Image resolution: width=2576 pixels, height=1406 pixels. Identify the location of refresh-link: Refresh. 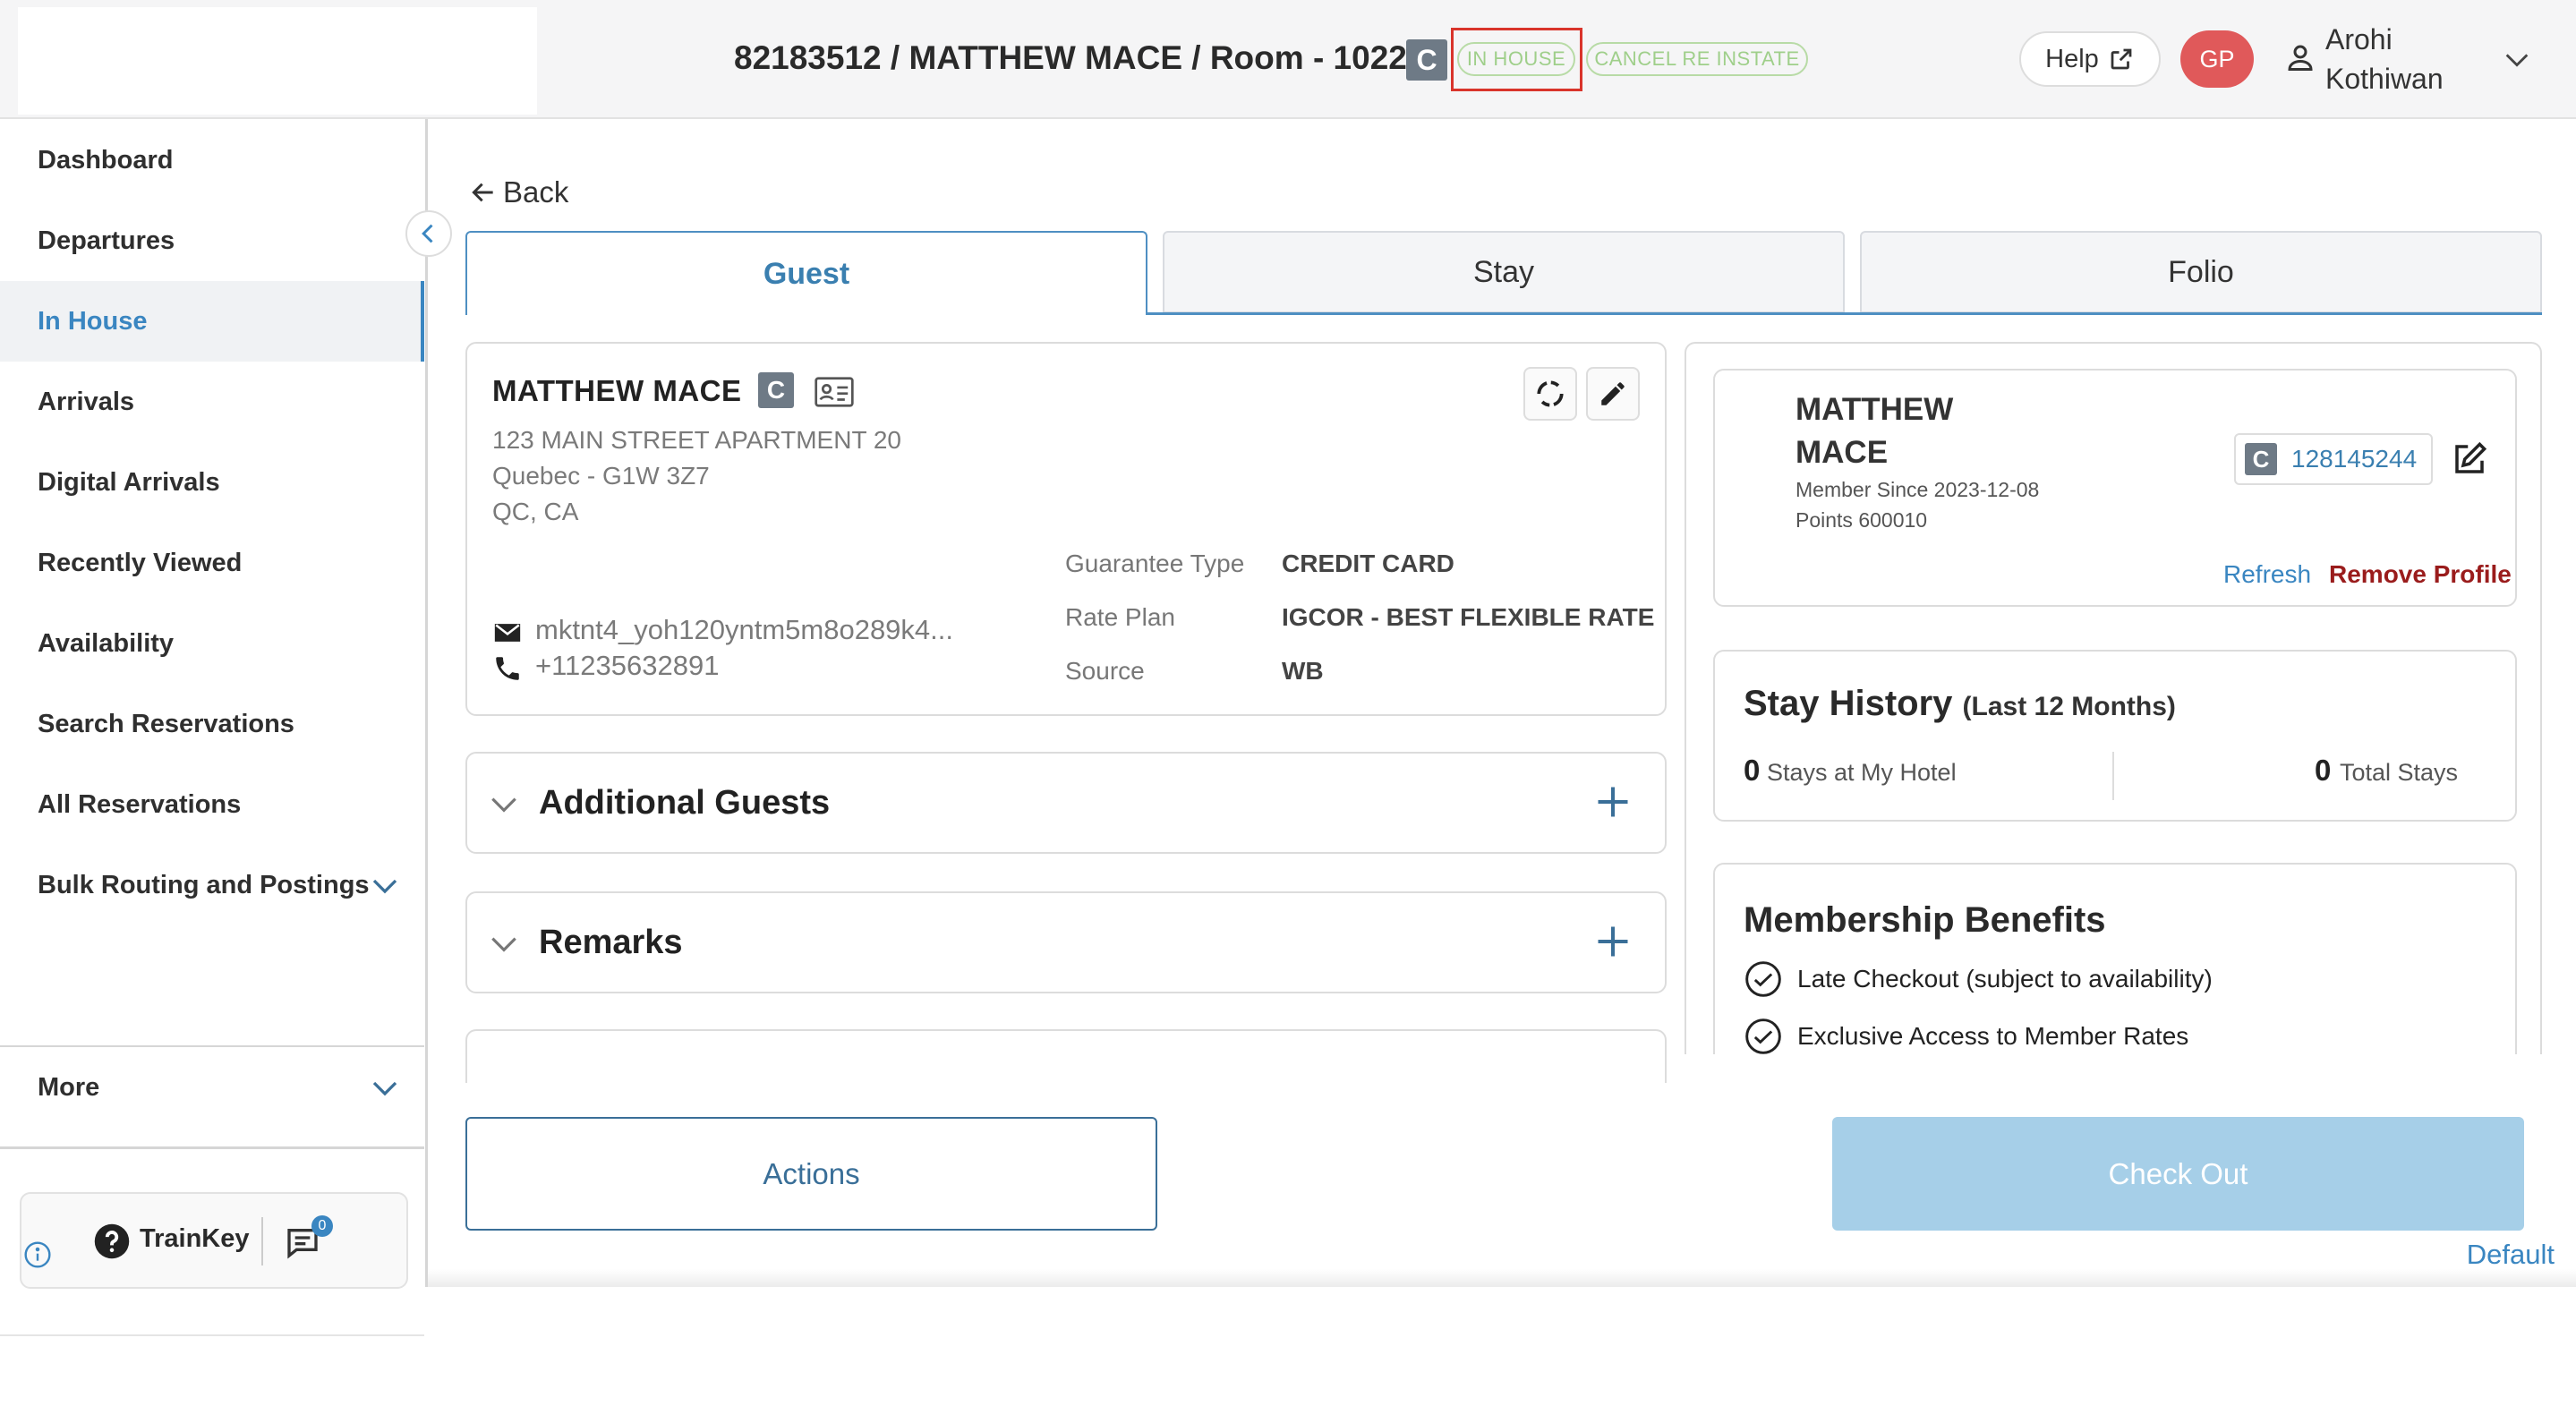
(2267, 574).